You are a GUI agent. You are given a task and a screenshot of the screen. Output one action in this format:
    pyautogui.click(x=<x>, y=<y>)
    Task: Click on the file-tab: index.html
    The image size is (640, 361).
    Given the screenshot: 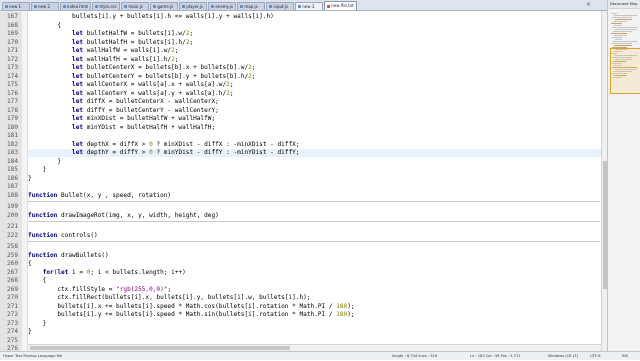 What is the action you would take?
    pyautogui.click(x=76, y=6)
    